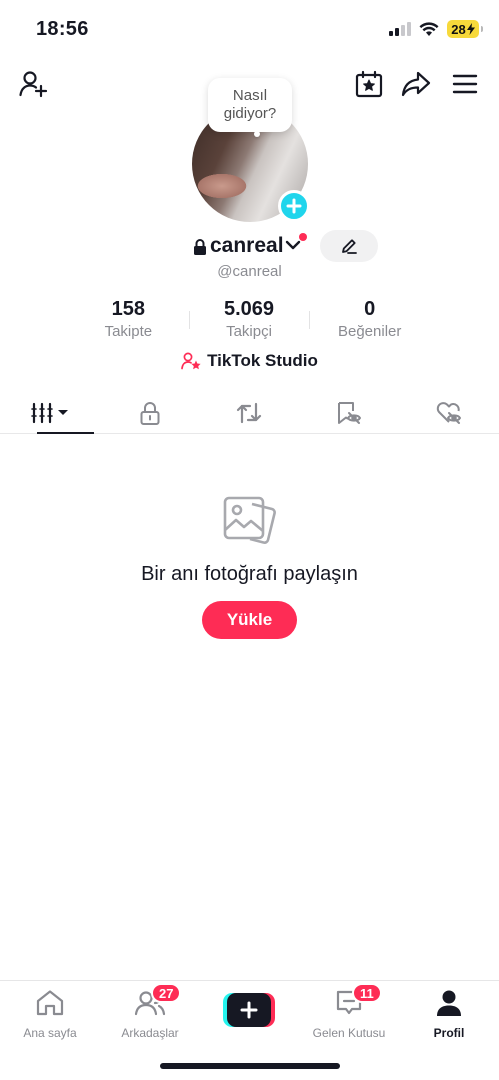 This screenshot has height=1080, width=499. I want to click on username-row: canreal, so click(249, 246).